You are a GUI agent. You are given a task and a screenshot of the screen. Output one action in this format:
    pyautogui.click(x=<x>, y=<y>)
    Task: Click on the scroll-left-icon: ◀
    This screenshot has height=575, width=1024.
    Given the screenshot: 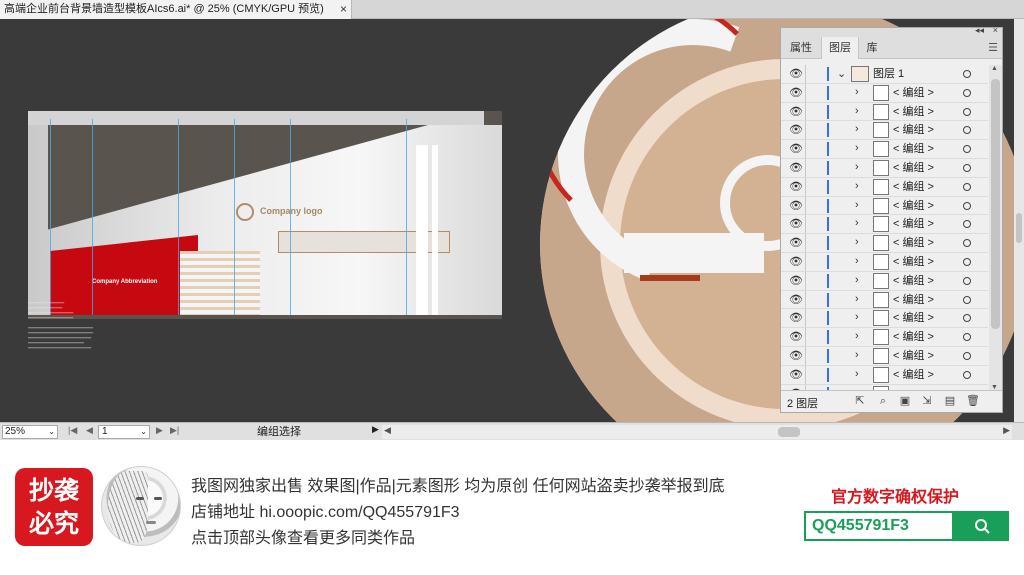 What is the action you would take?
    pyautogui.click(x=387, y=430)
    